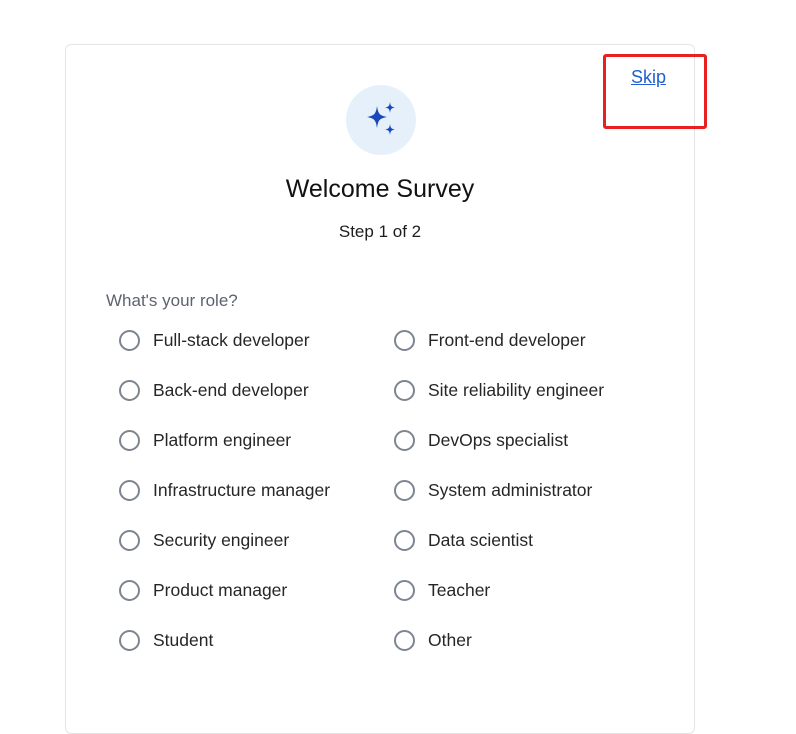 Image resolution: width=796 pixels, height=734 pixels. Describe the element at coordinates (231, 339) in the screenshot. I see `option-label: Full-stack developer` at that location.